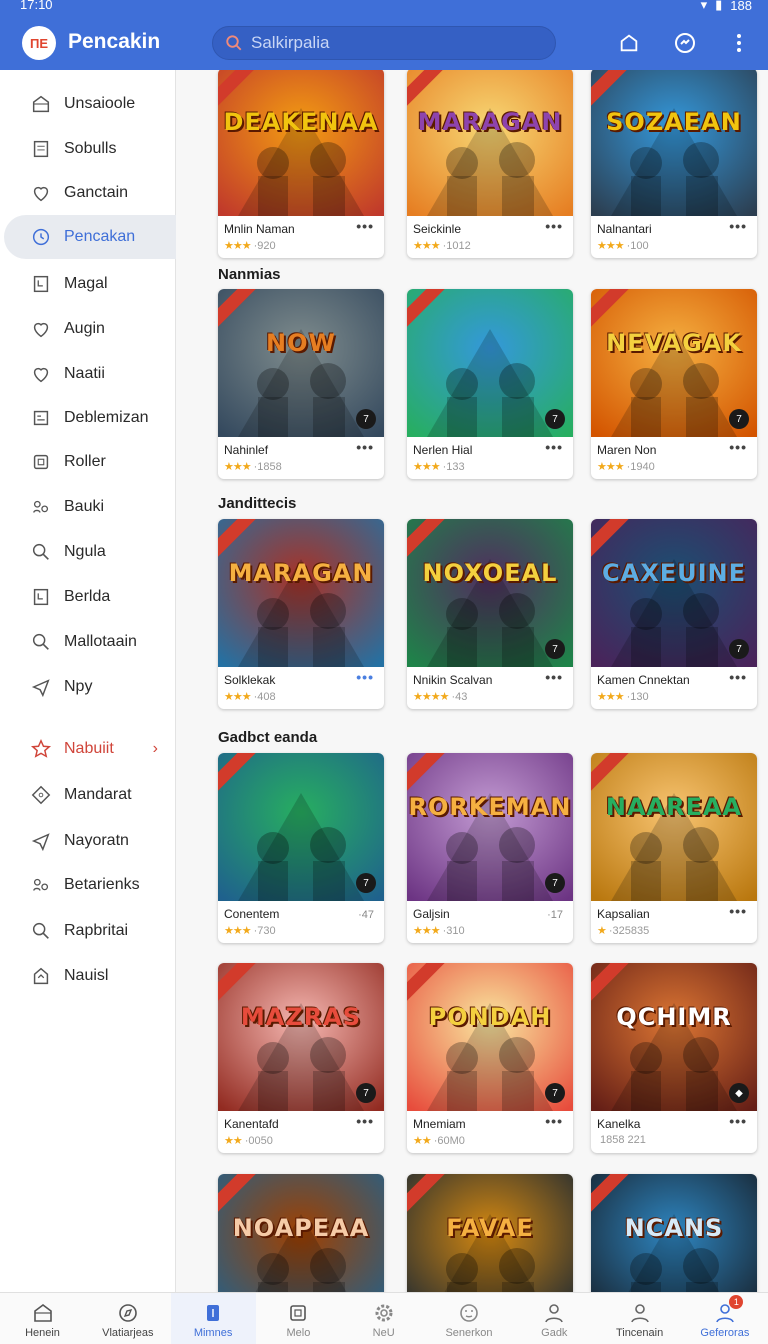 The image size is (768, 1344). What do you see at coordinates (490, 1017) in the screenshot?
I see `game-logo: PONDAH` at bounding box center [490, 1017].